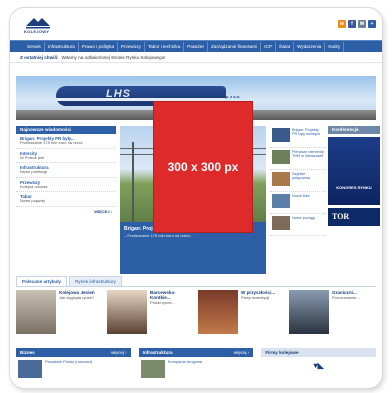 Image resolution: width=392 pixels, height=393 pixels. What do you see at coordinates (77, 297) in the screenshot?
I see `article-desc: Jak wygląda rynek?` at bounding box center [77, 297].